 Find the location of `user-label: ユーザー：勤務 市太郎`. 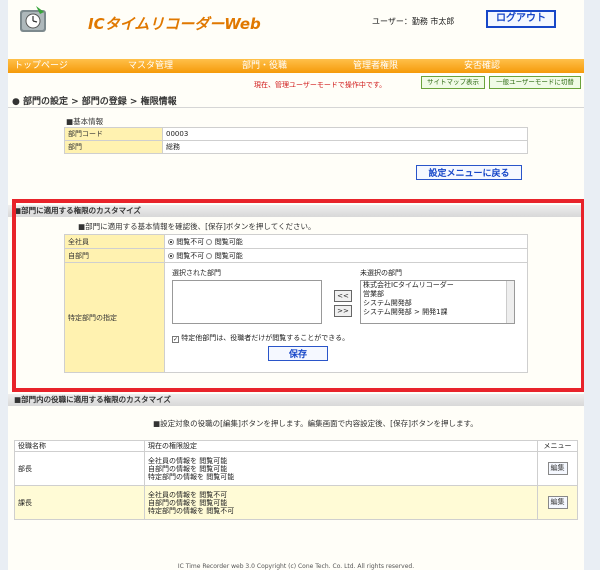

user-label: ユーザー：勤務 市太郎 is located at coordinates (413, 21).